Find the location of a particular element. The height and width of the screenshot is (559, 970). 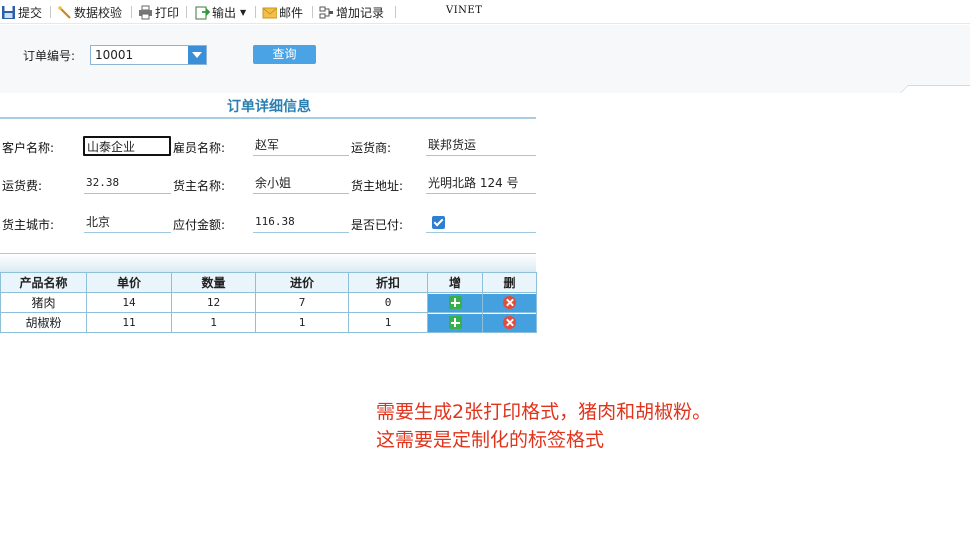

annotation-note: 需要生成2张打印格式，猪肉和胡椒粉。 这需要是定制化的标签格式 is located at coordinates (543, 426).